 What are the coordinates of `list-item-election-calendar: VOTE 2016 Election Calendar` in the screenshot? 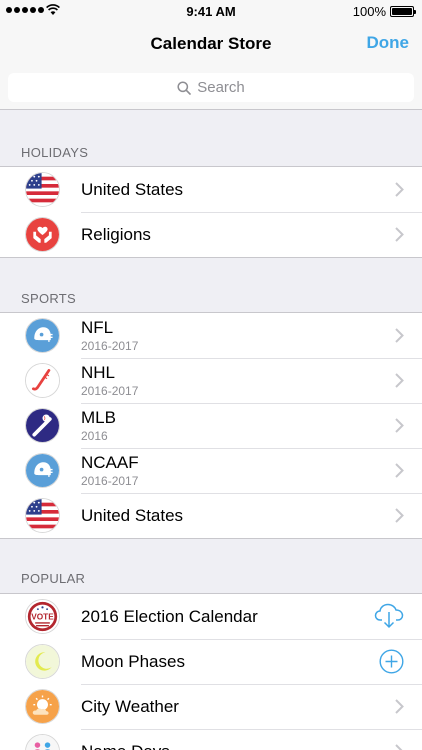 It's located at (211, 616).